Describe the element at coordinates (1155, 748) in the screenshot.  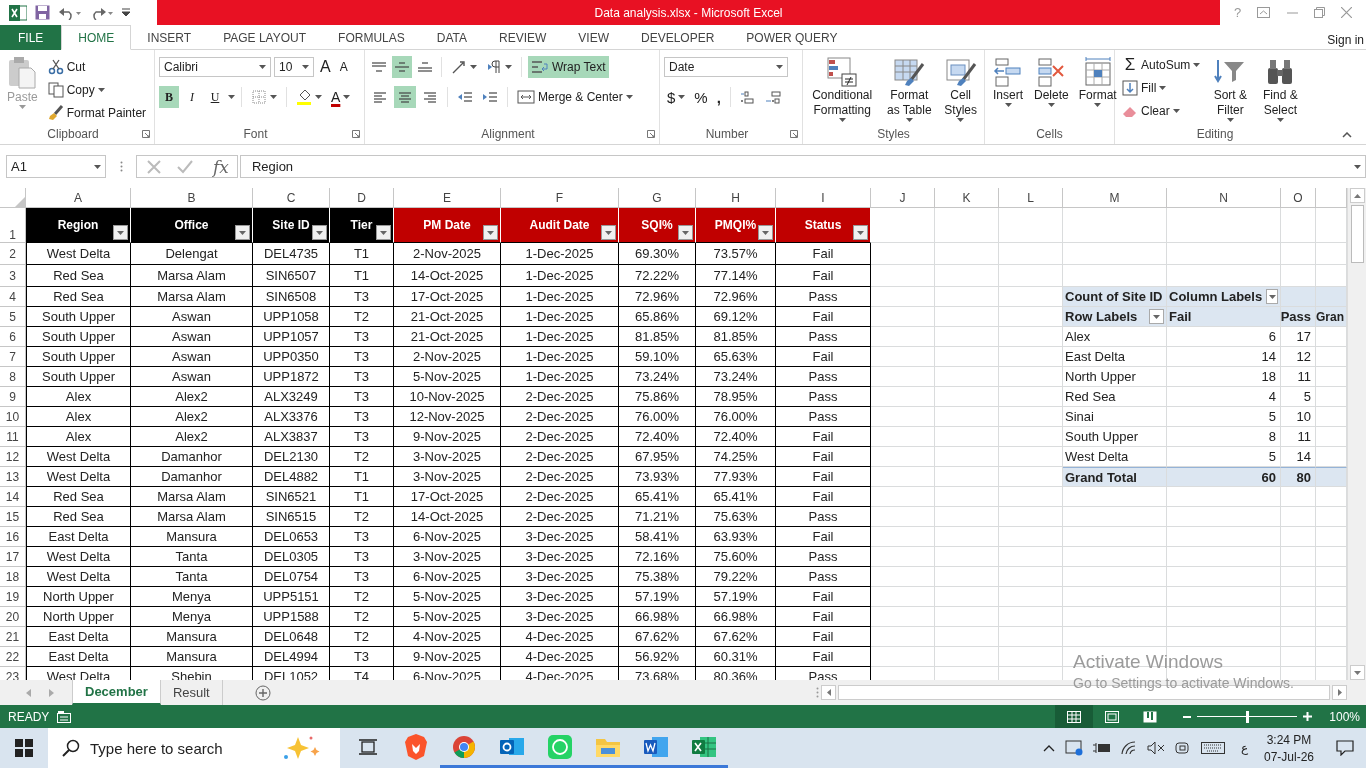
I see `speaker-muted-icon` at that location.